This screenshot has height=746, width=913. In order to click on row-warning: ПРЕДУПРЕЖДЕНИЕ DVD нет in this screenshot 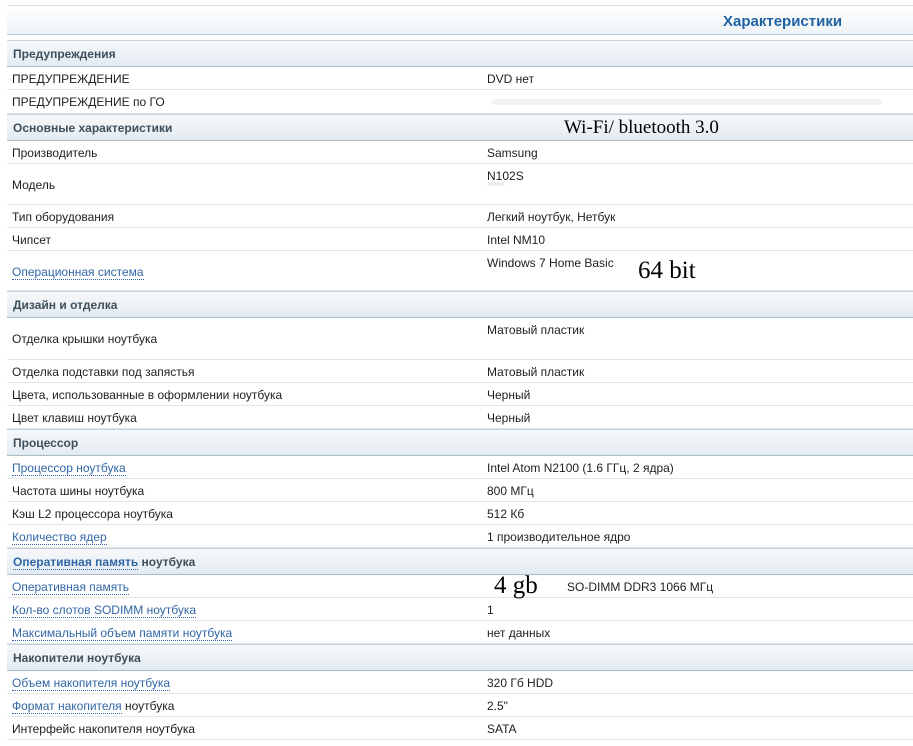, I will do `click(460, 78)`.